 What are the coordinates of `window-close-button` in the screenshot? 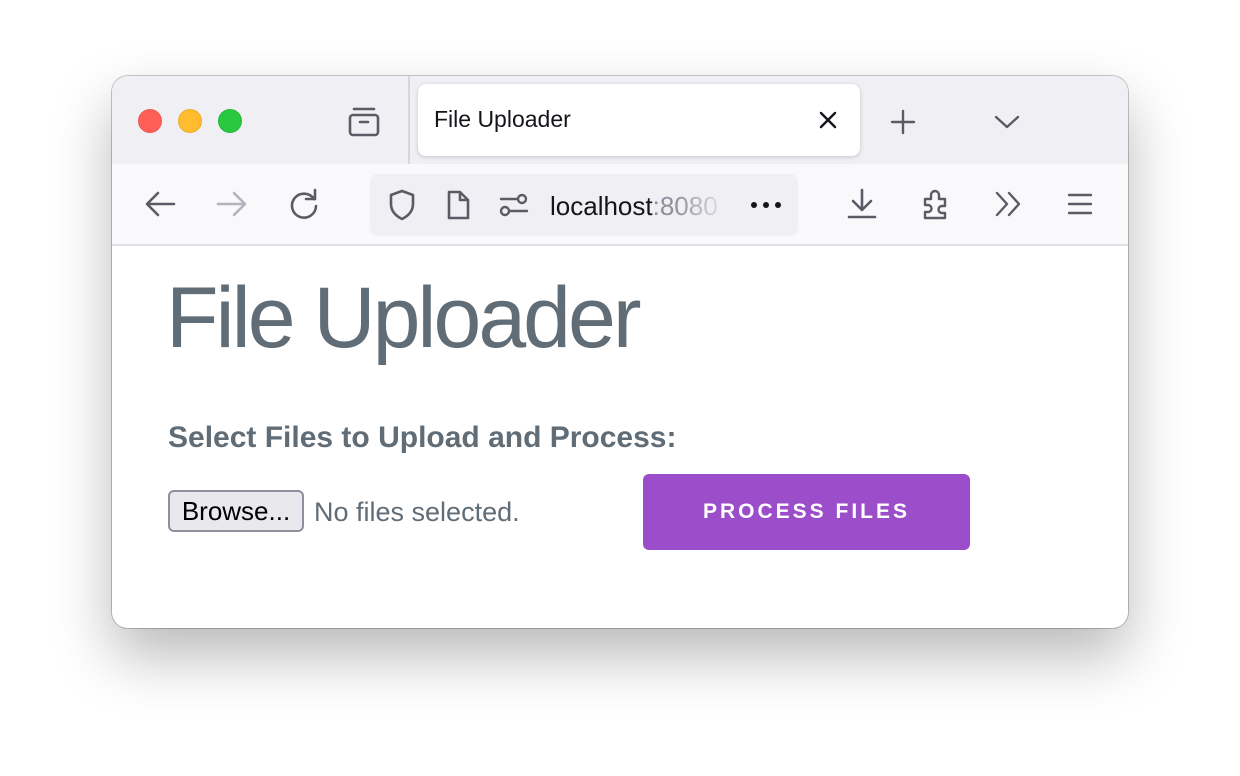 It's located at (150, 121).